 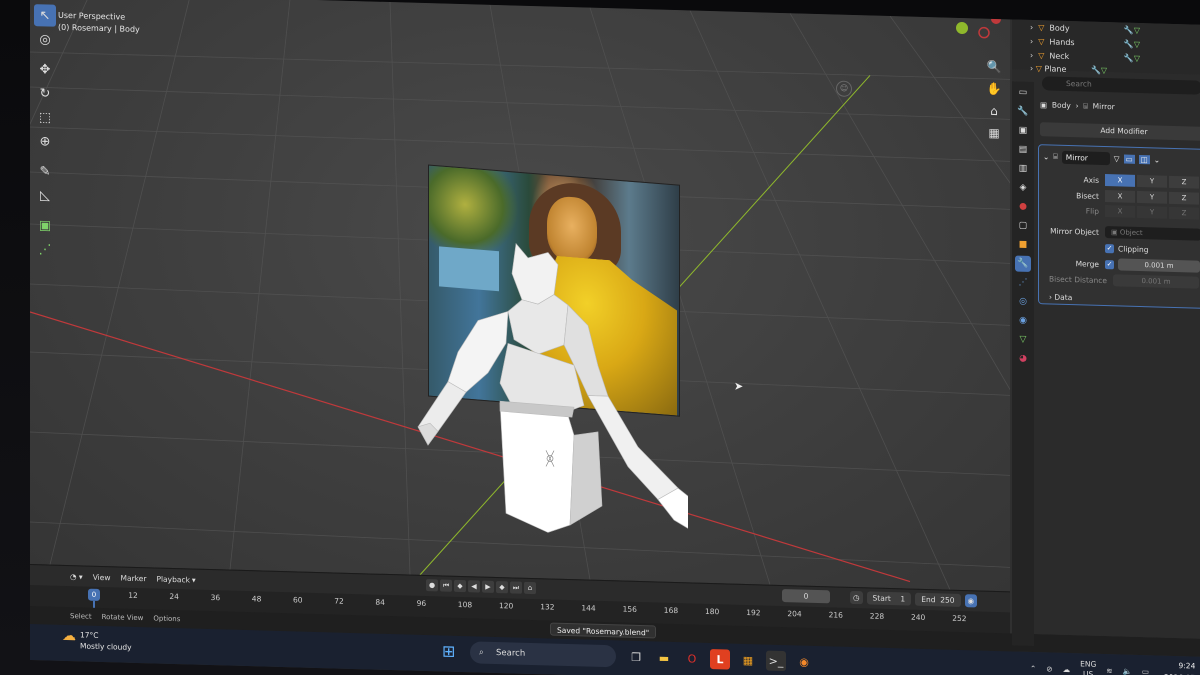 What do you see at coordinates (889, 598) in the screenshot?
I see `start-frame-field: Start 1` at bounding box center [889, 598].